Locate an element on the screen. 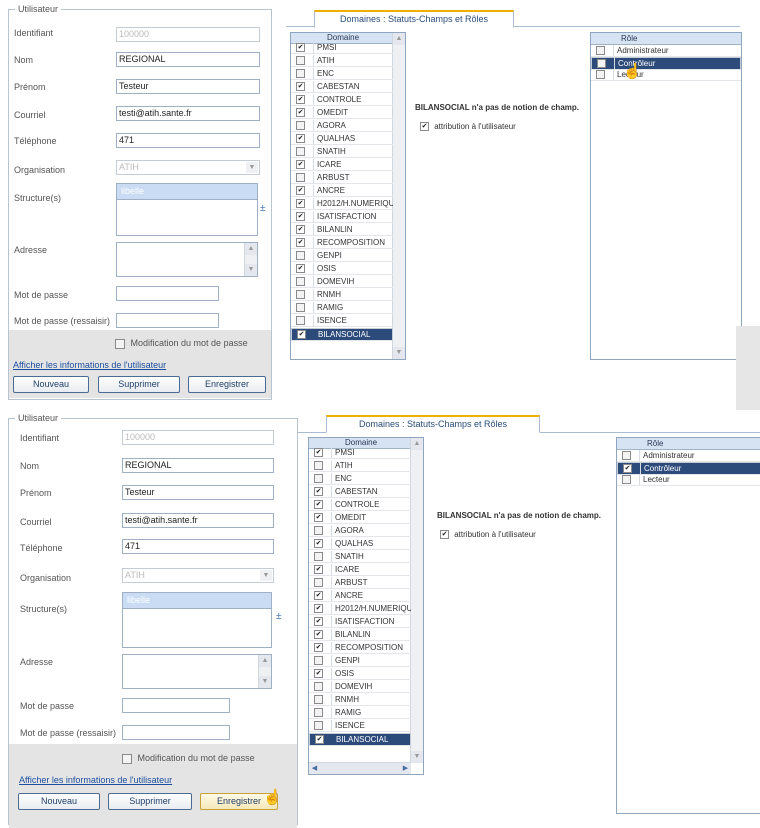 The image size is (760, 828). domain-row: ISENCE is located at coordinates (360, 726).